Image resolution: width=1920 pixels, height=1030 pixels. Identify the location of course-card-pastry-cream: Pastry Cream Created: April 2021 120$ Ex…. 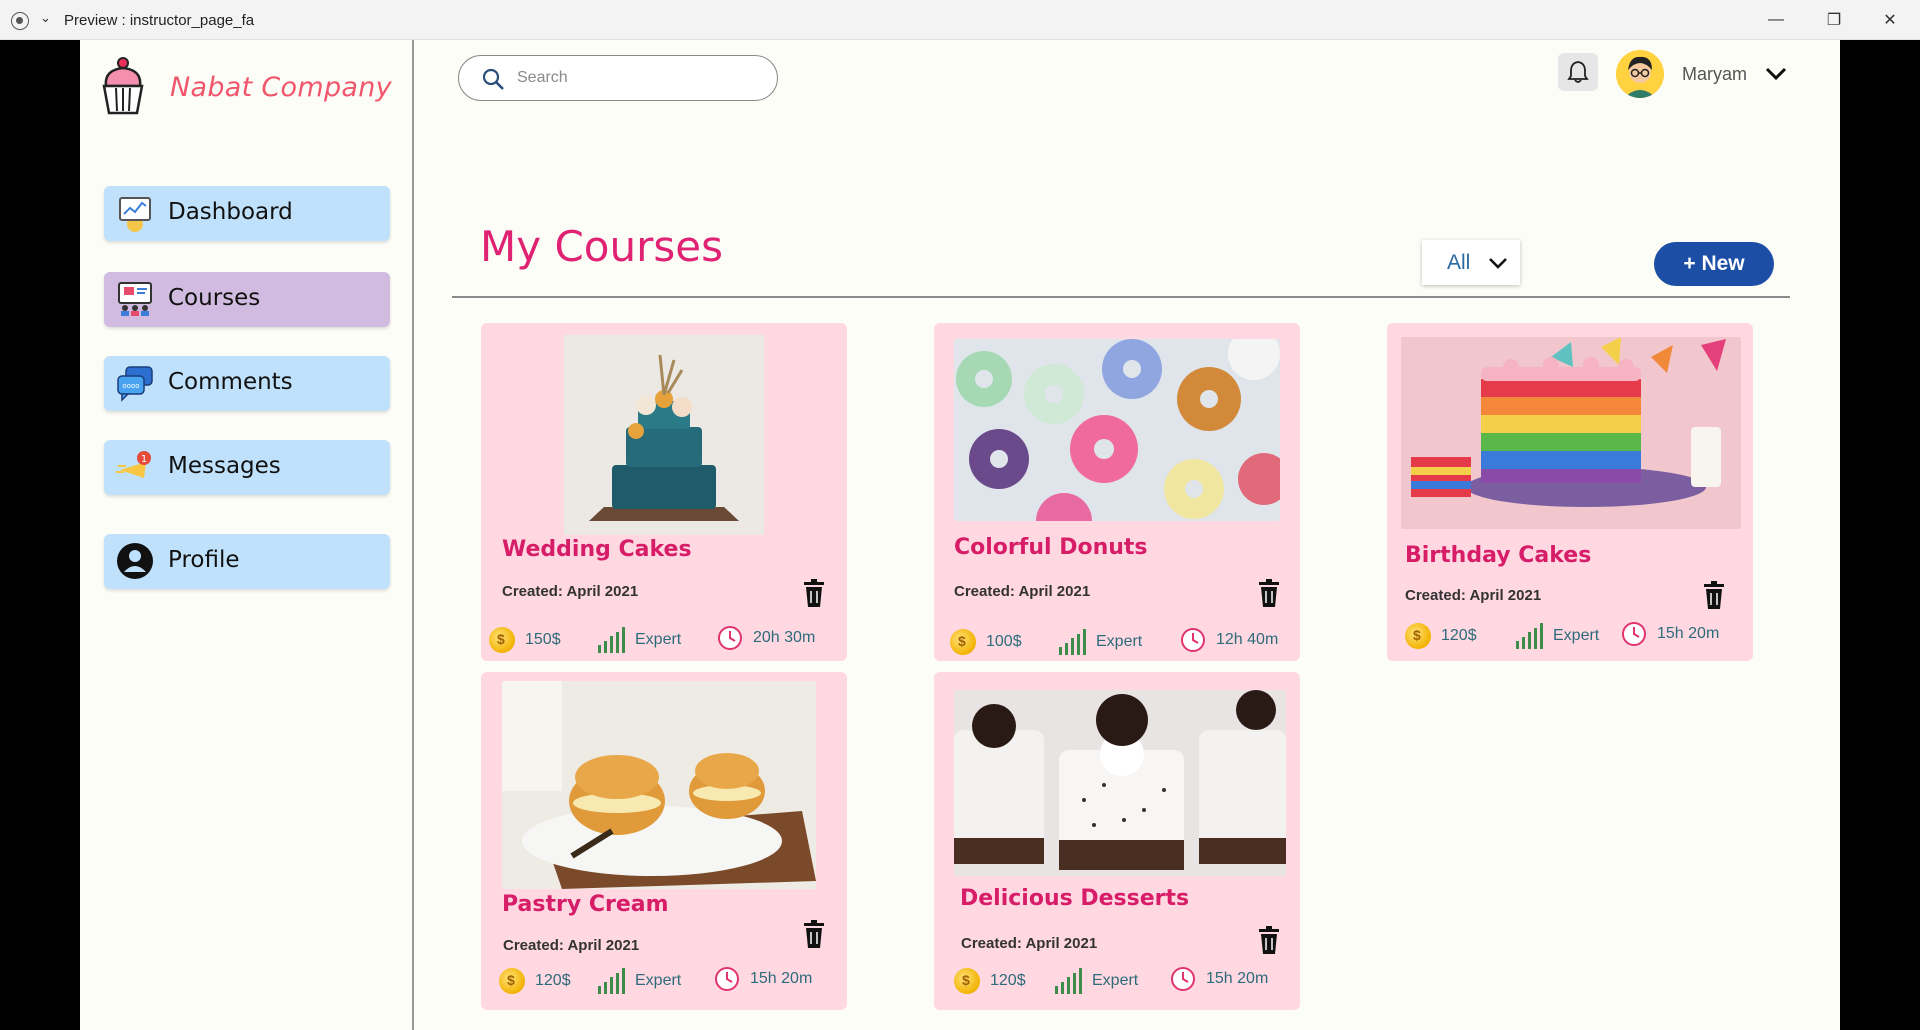
(664, 841).